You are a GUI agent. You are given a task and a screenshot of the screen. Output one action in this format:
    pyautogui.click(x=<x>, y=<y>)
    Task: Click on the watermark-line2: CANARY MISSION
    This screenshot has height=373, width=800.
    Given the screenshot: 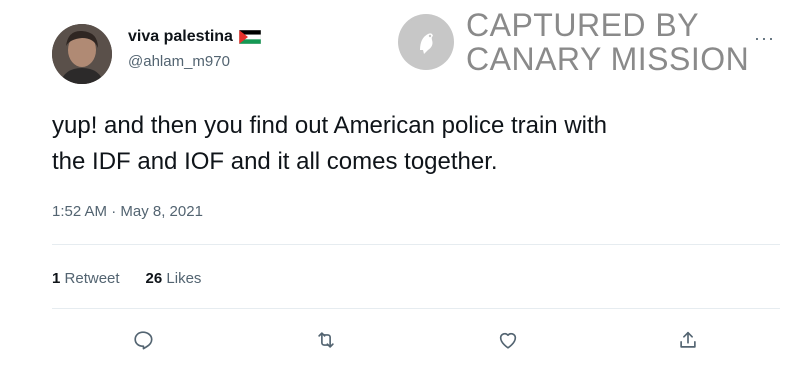 What is the action you would take?
    pyautogui.click(x=608, y=59)
    